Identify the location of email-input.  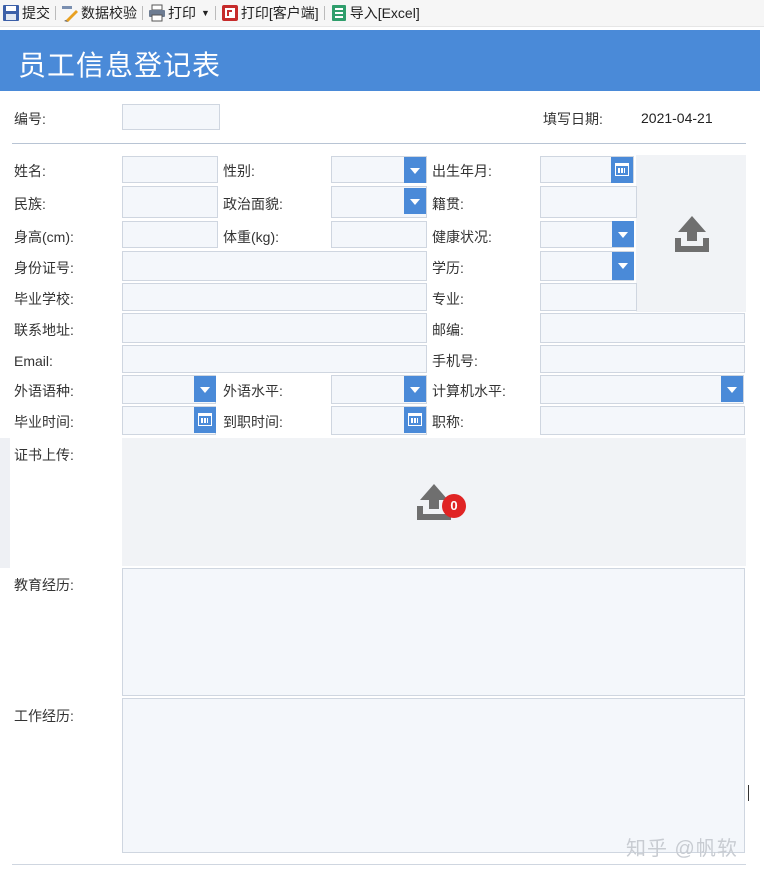
(274, 359).